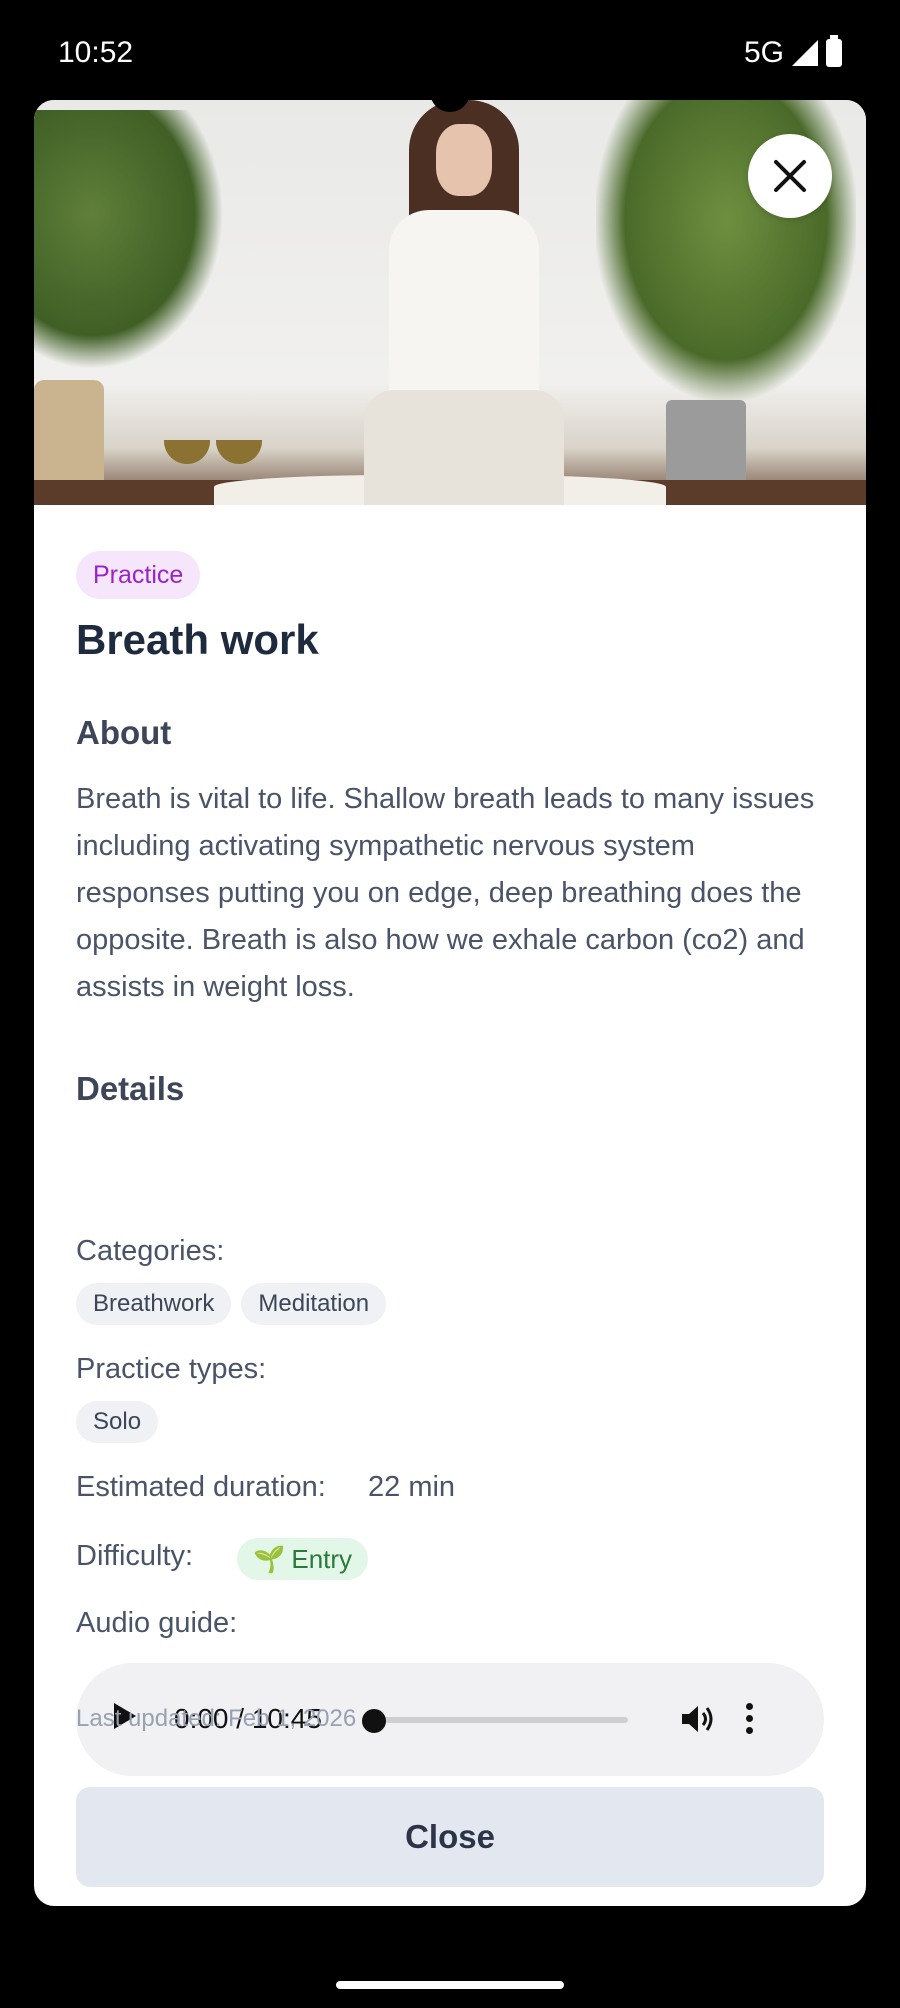  What do you see at coordinates (269, 1558) in the screenshot?
I see `seedling-icon: 🌱` at bounding box center [269, 1558].